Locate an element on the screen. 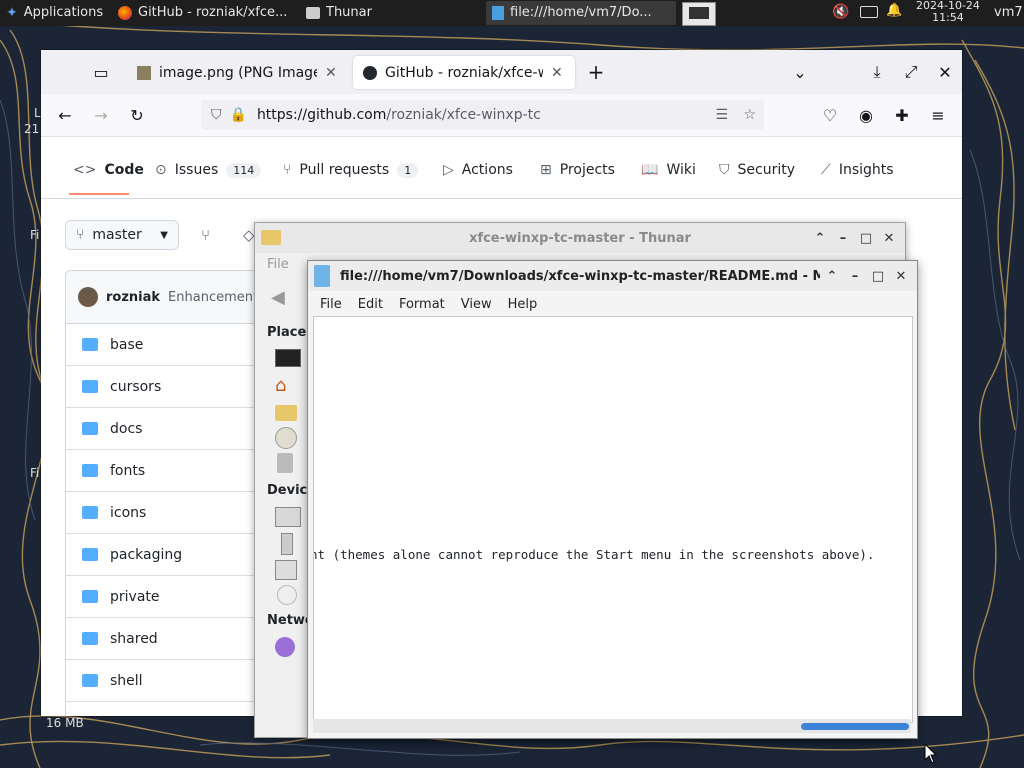  commit-message: Enhancement: is located at coordinates (215, 297).